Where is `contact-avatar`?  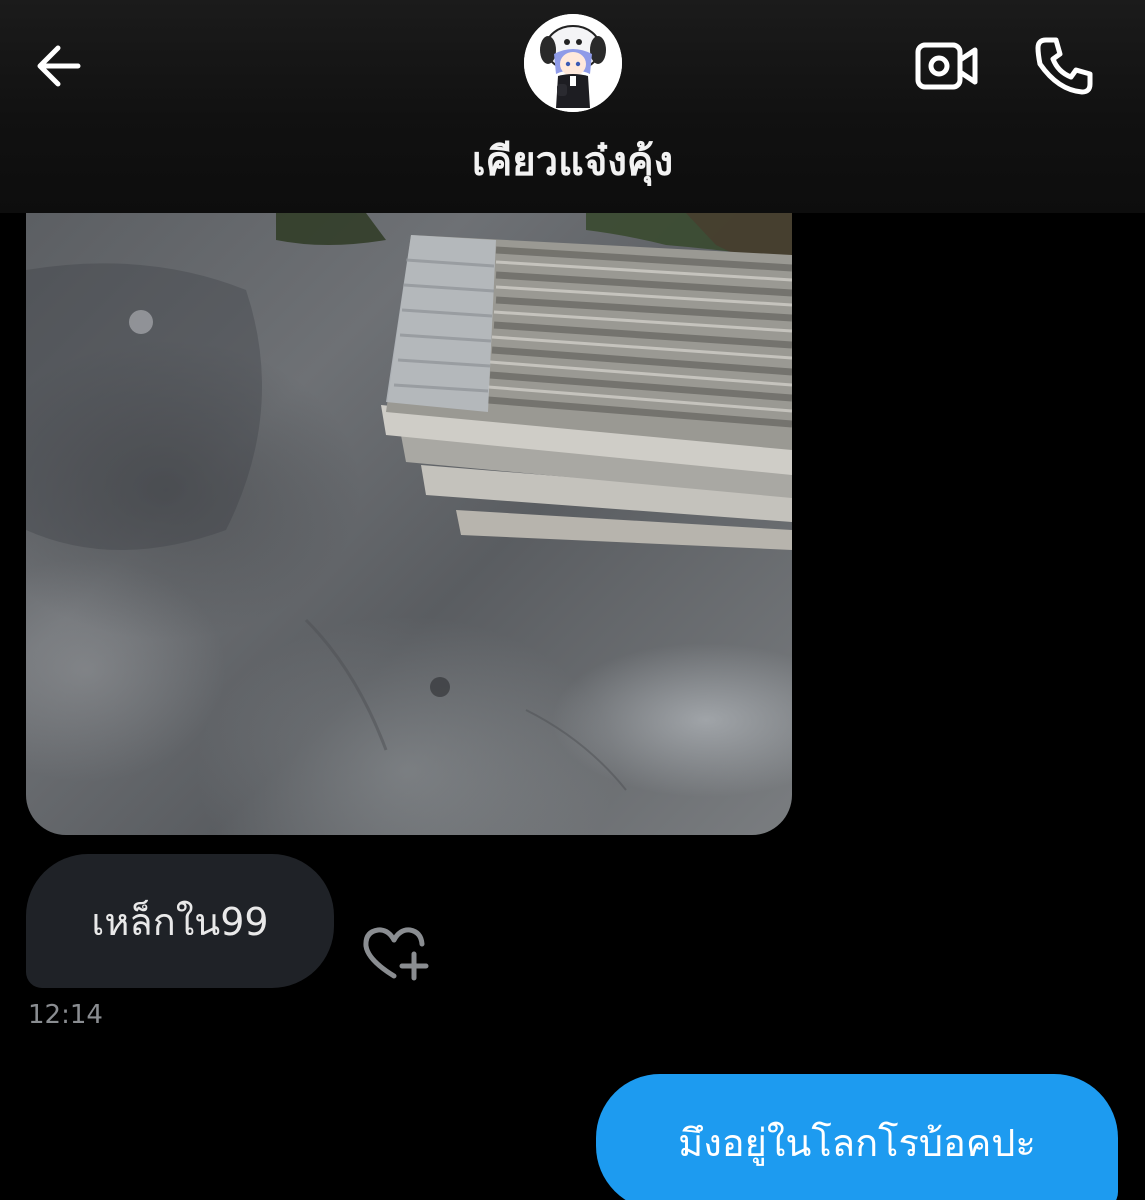
contact-avatar is located at coordinates (573, 63).